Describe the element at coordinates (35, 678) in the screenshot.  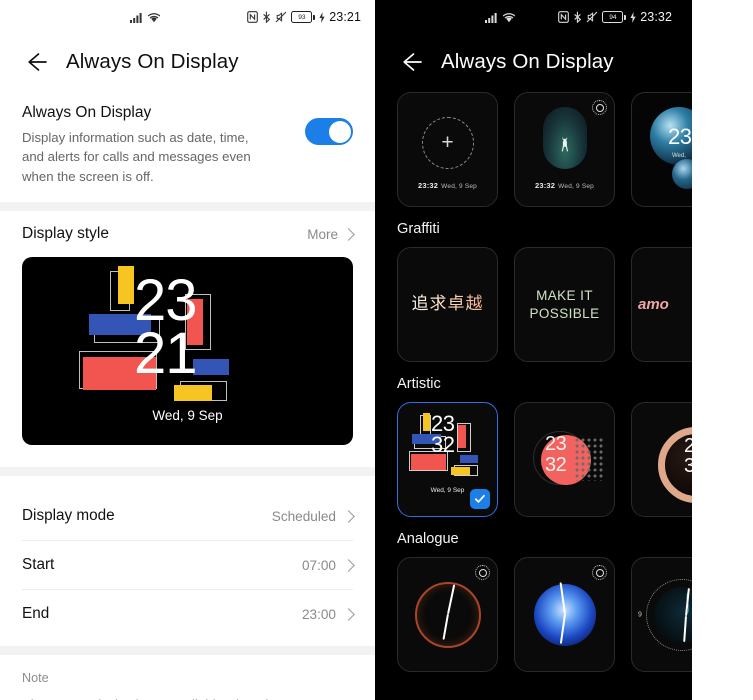
I see `note-title: Note` at that location.